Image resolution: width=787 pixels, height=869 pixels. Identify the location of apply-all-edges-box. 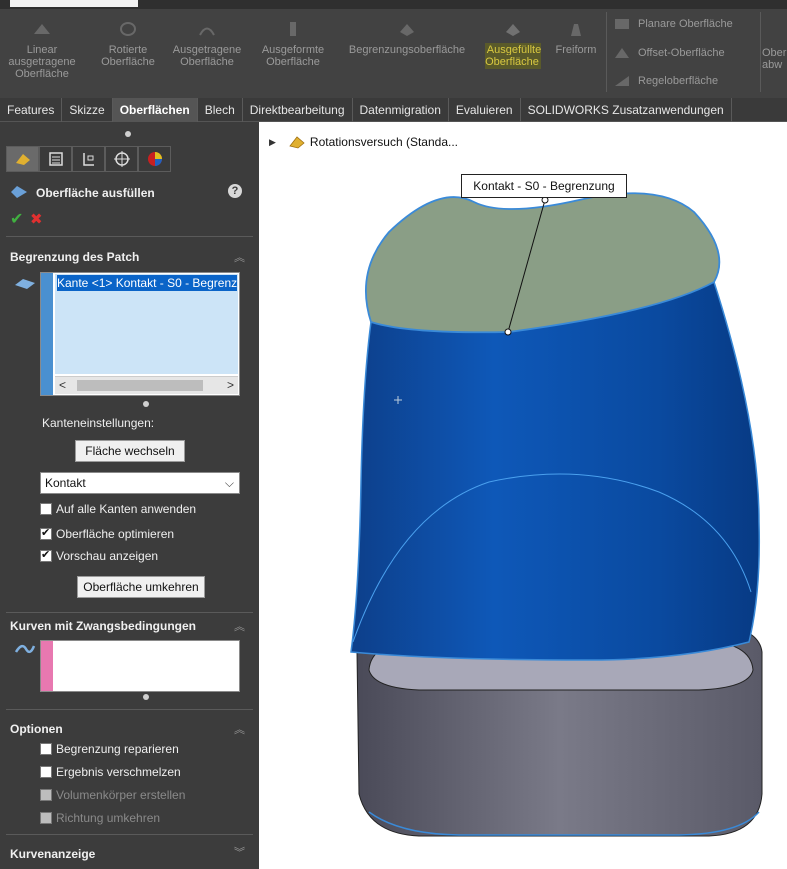
(46, 509).